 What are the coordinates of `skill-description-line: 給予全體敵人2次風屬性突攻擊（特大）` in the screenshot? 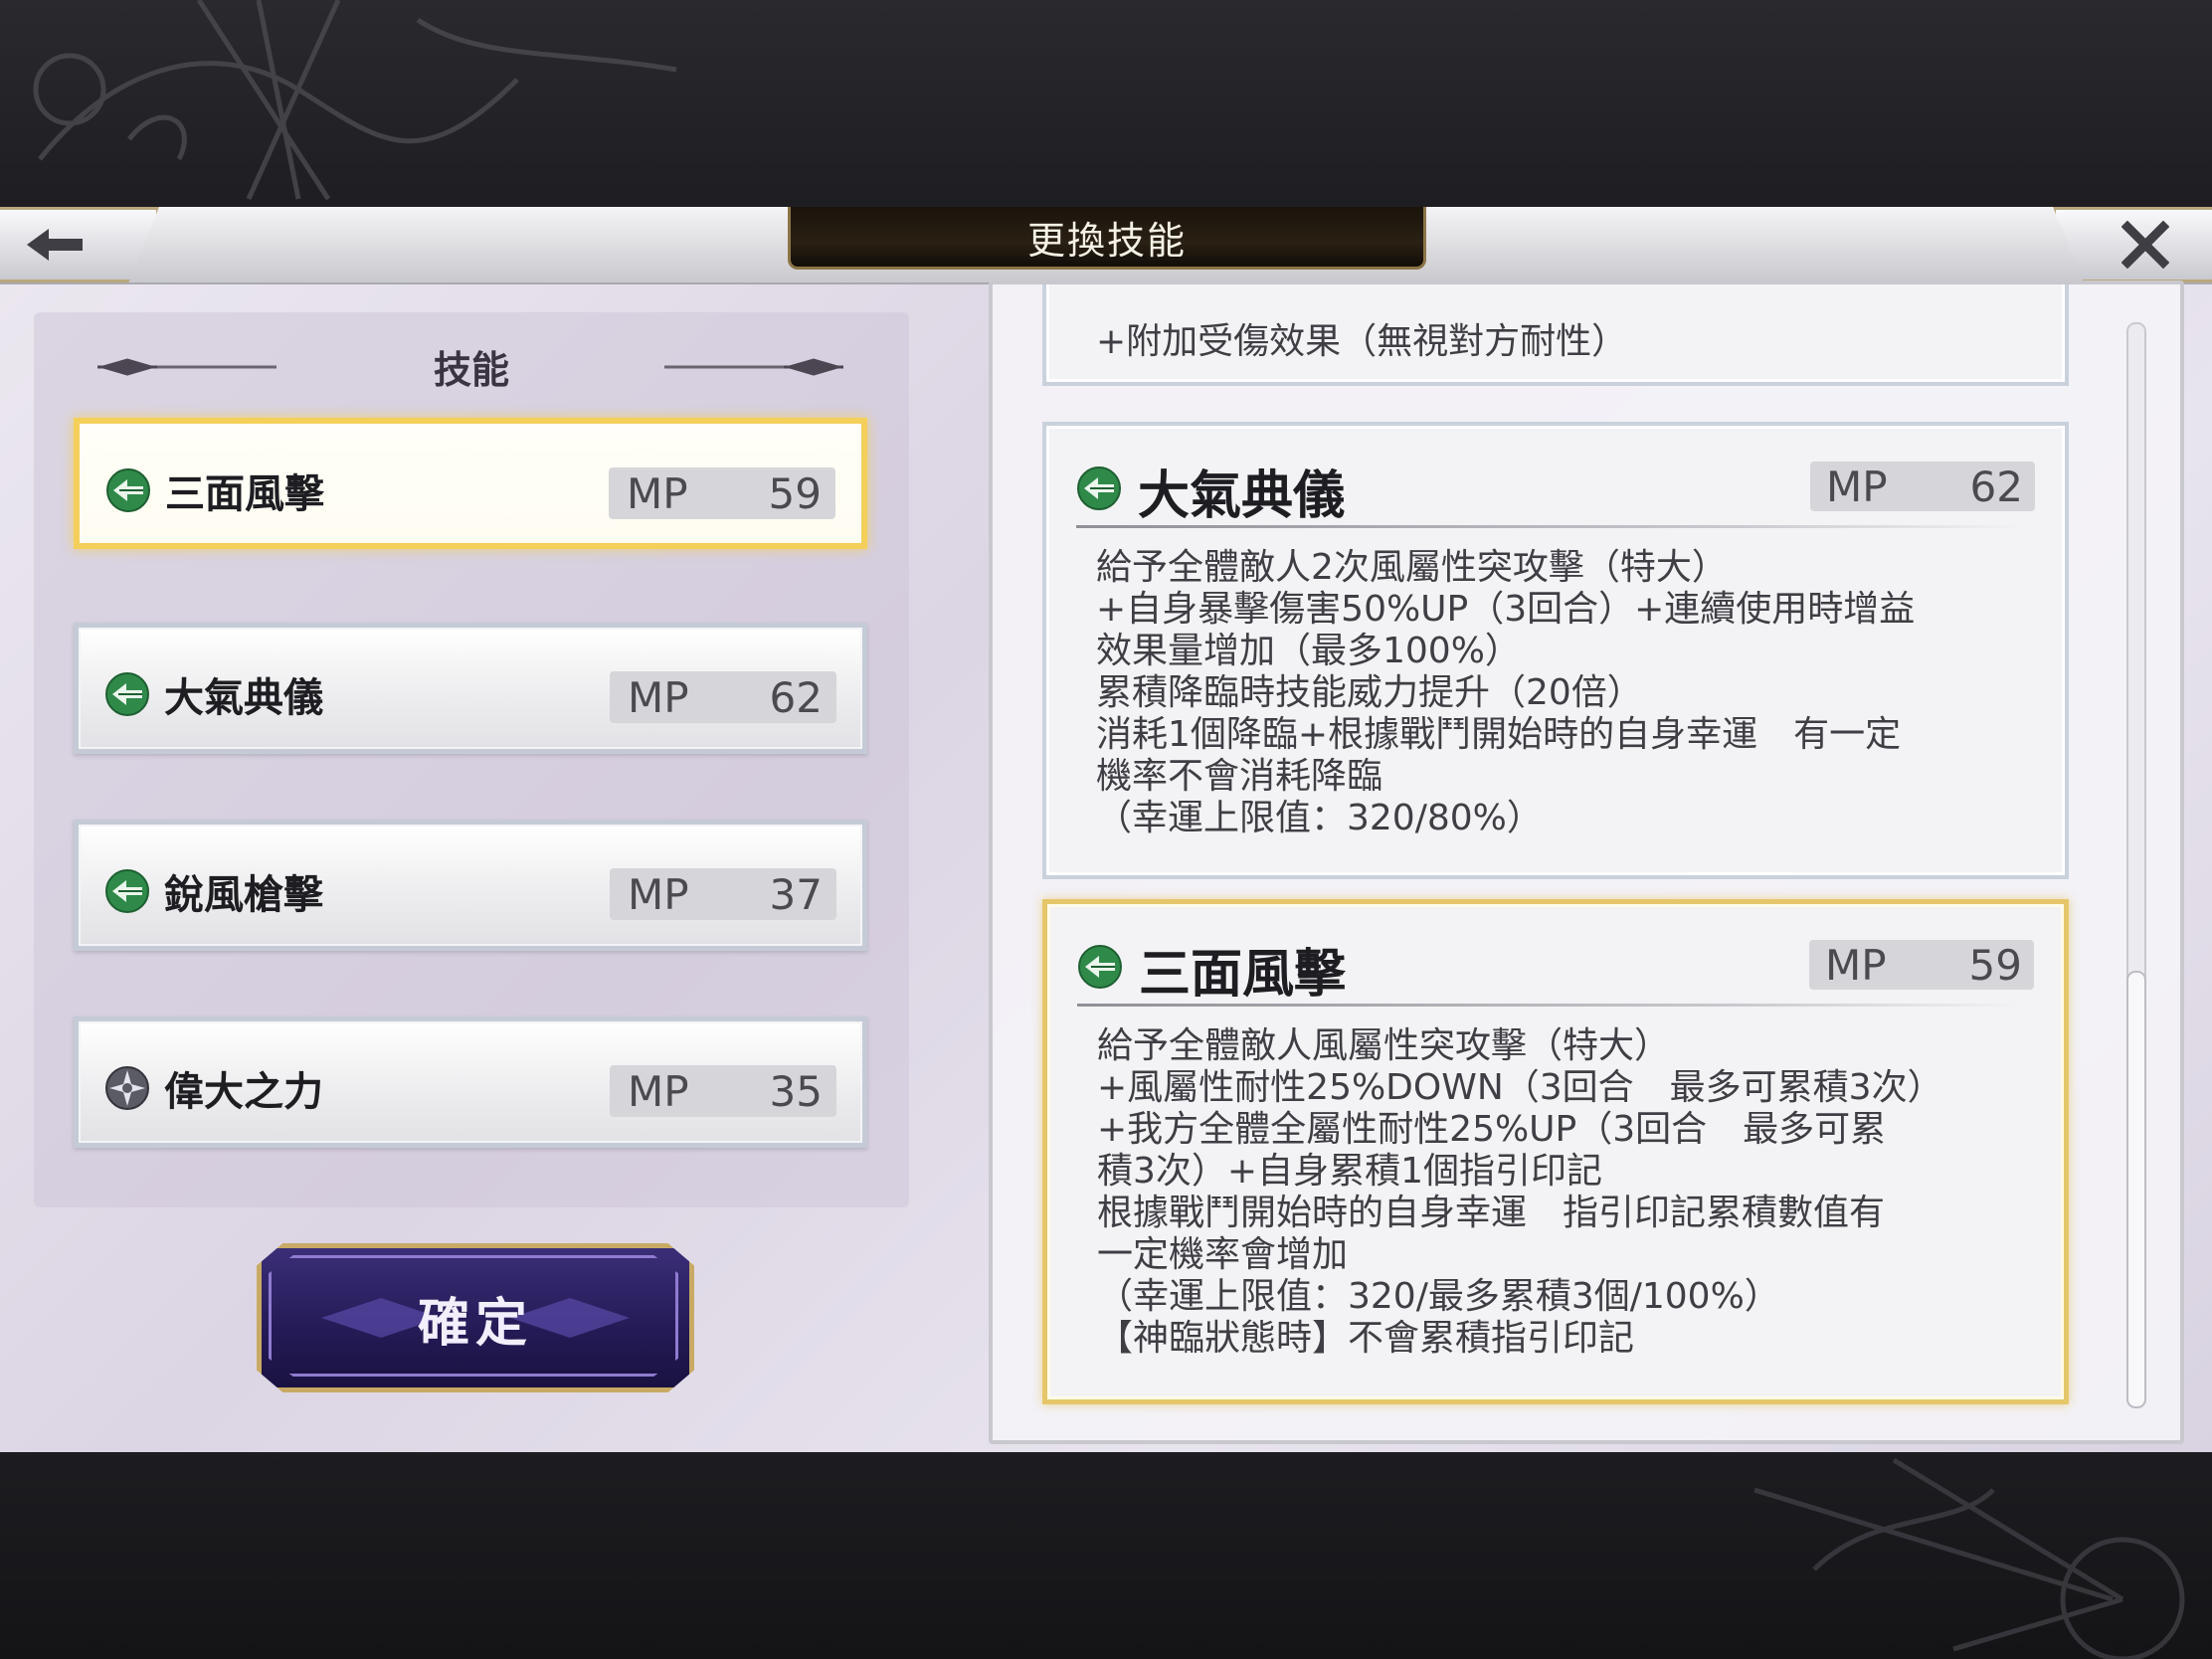 It's located at (1412, 567).